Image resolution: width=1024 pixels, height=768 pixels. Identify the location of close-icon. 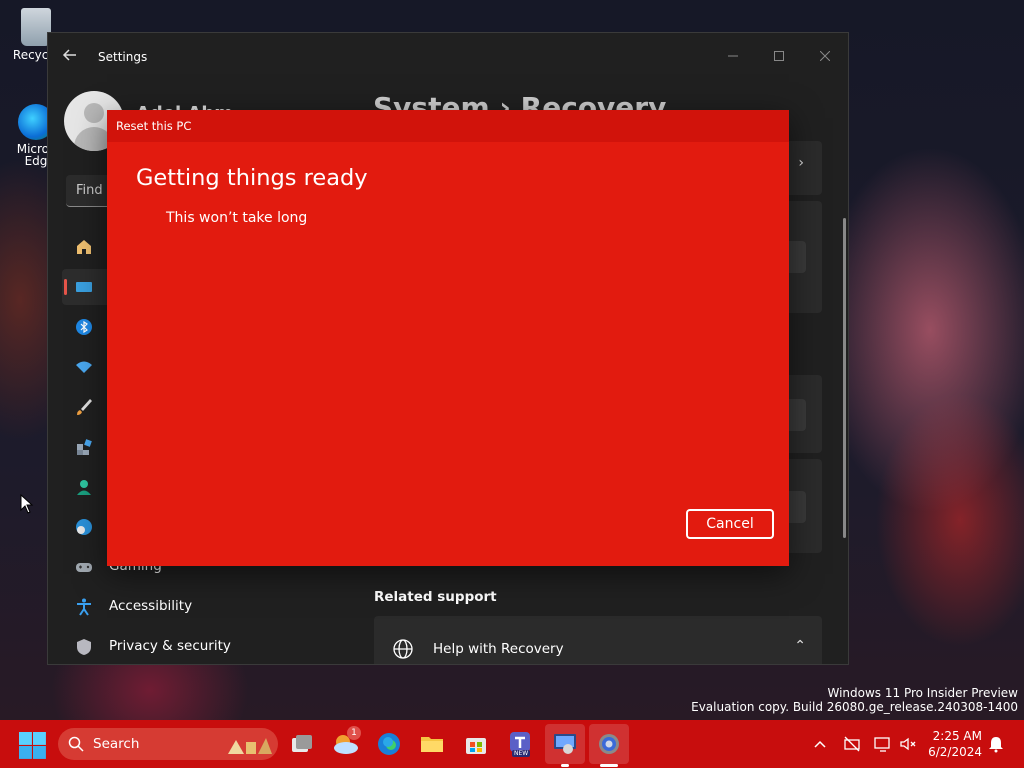
(825, 56).